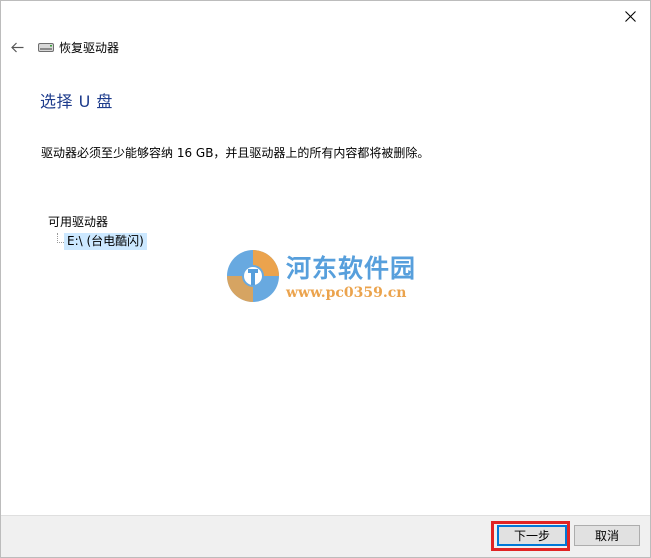  Describe the element at coordinates (78, 222) in the screenshot. I see `available-drives-label: 可用驱动器` at that location.